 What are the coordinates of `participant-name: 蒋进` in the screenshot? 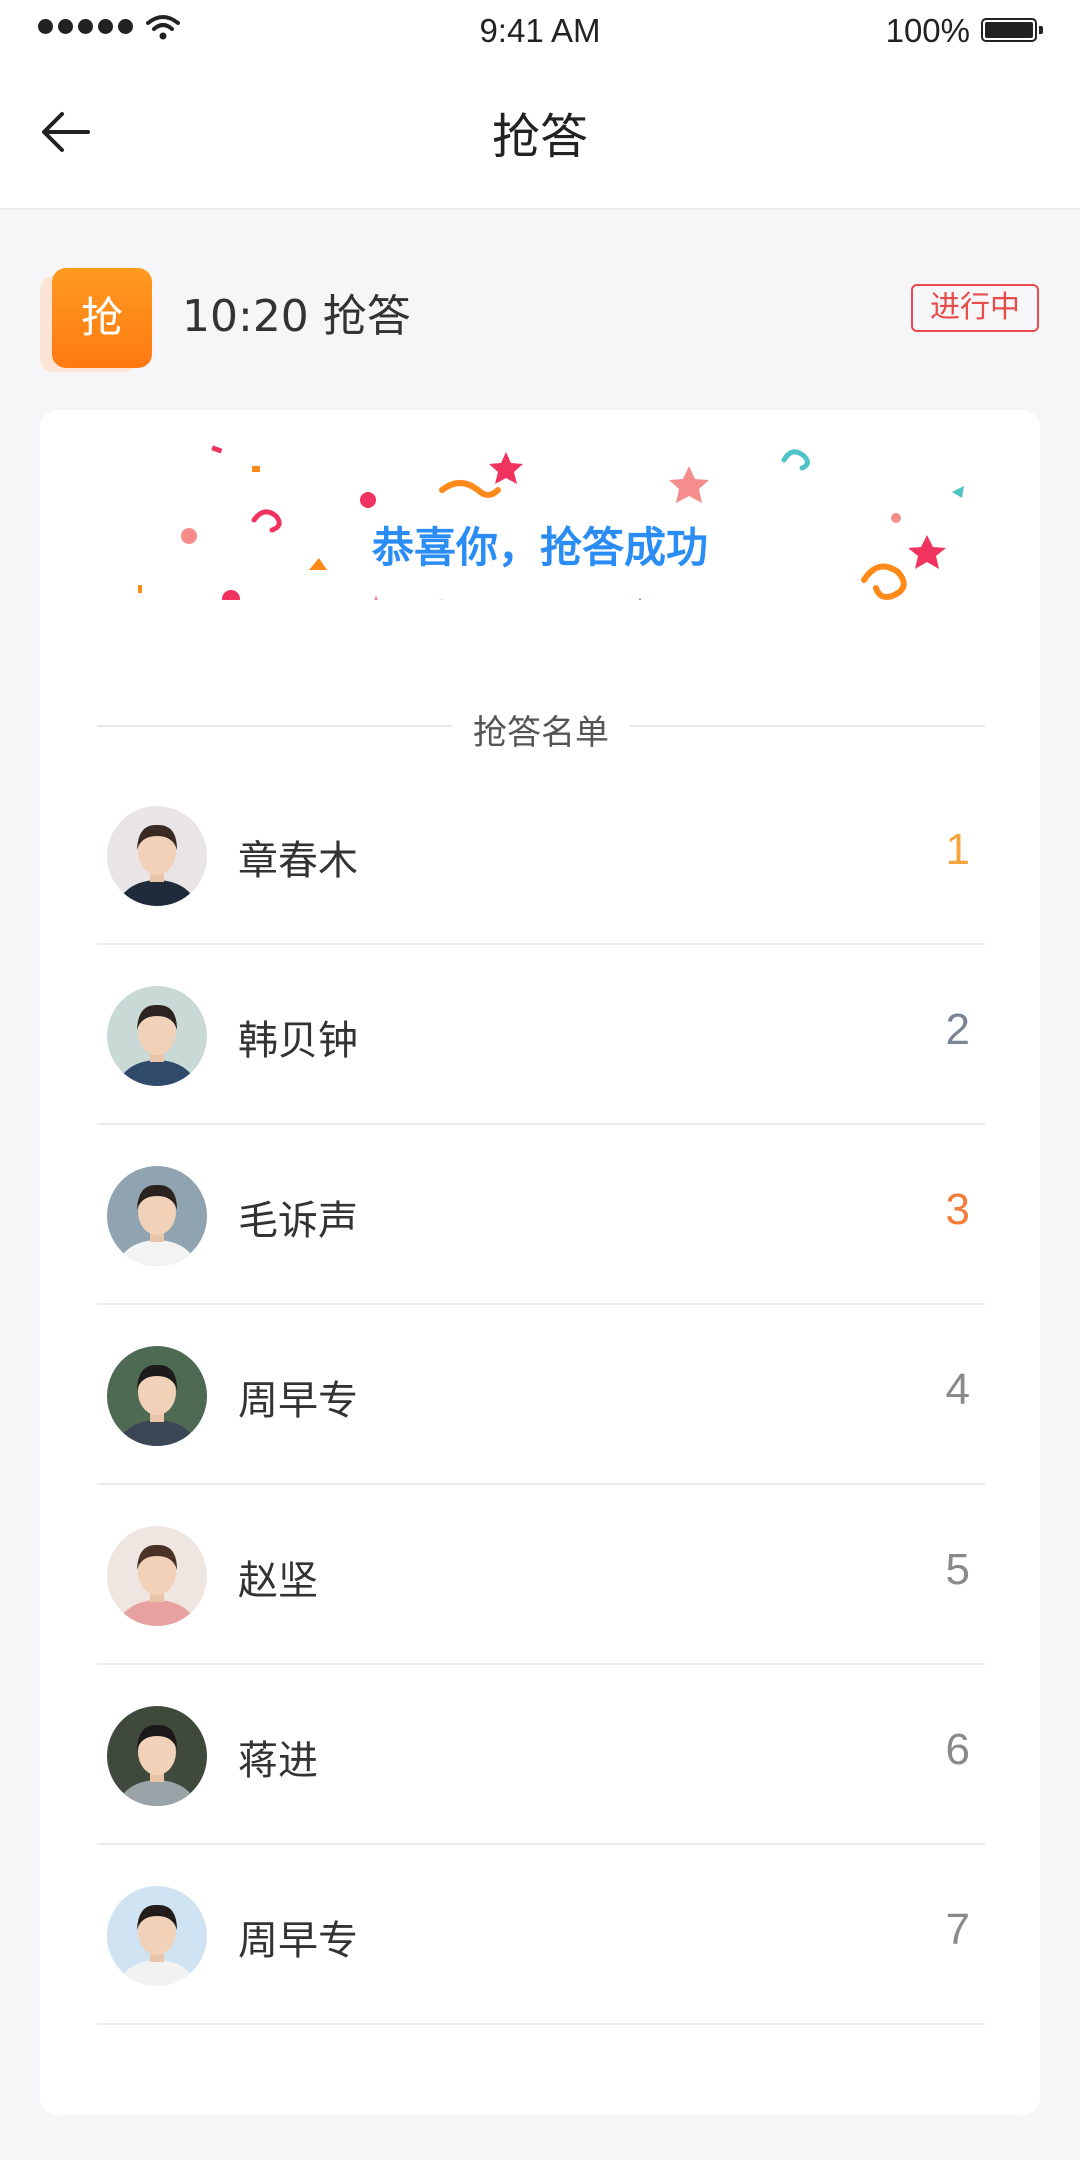 It's located at (278, 1761).